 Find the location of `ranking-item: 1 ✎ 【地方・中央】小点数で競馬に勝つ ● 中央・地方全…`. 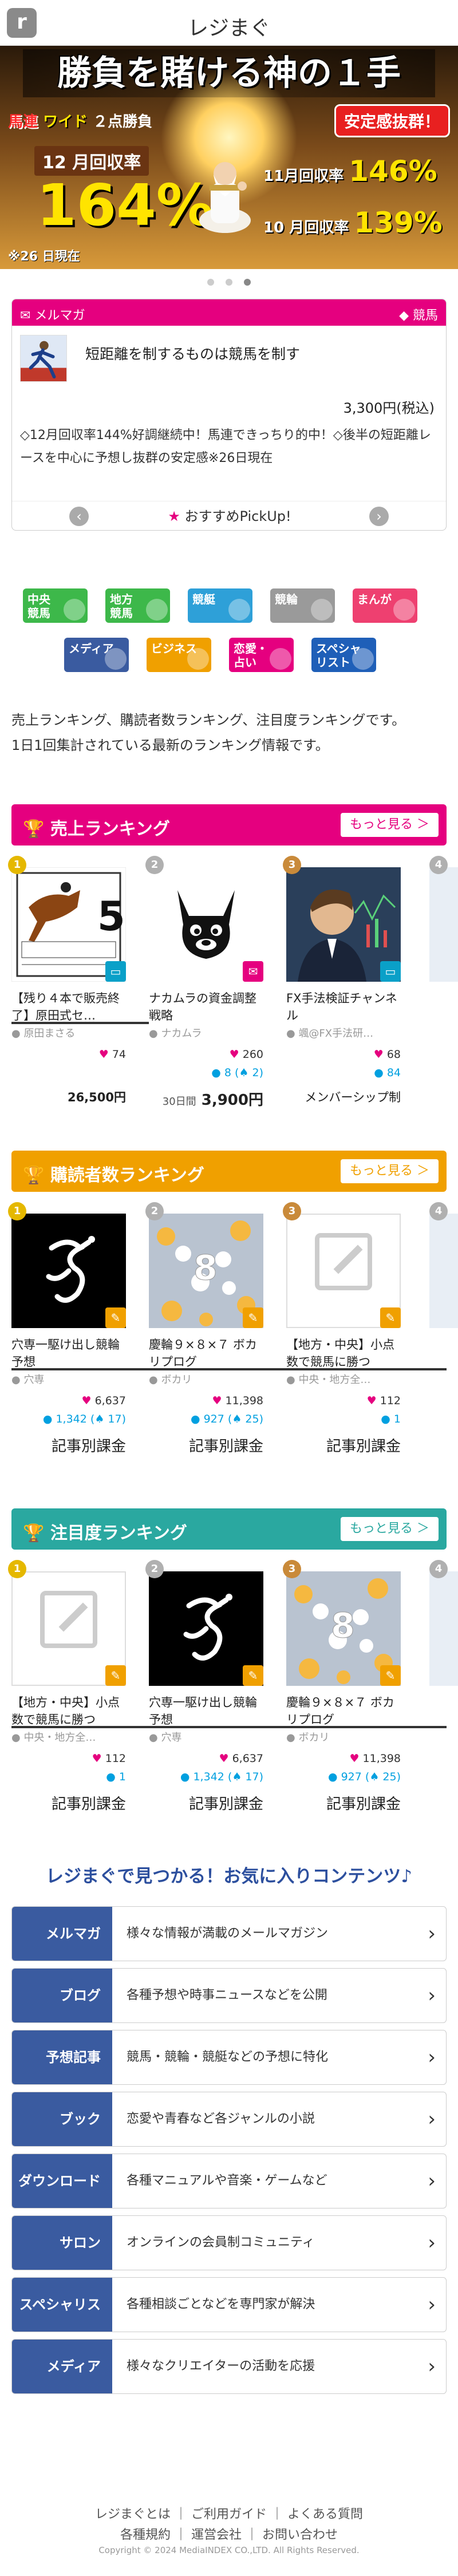

ranking-item: 1 ✎ 【地方・中央】小点数で競馬に勝つ ● 中央・地方全… is located at coordinates (67, 1657).